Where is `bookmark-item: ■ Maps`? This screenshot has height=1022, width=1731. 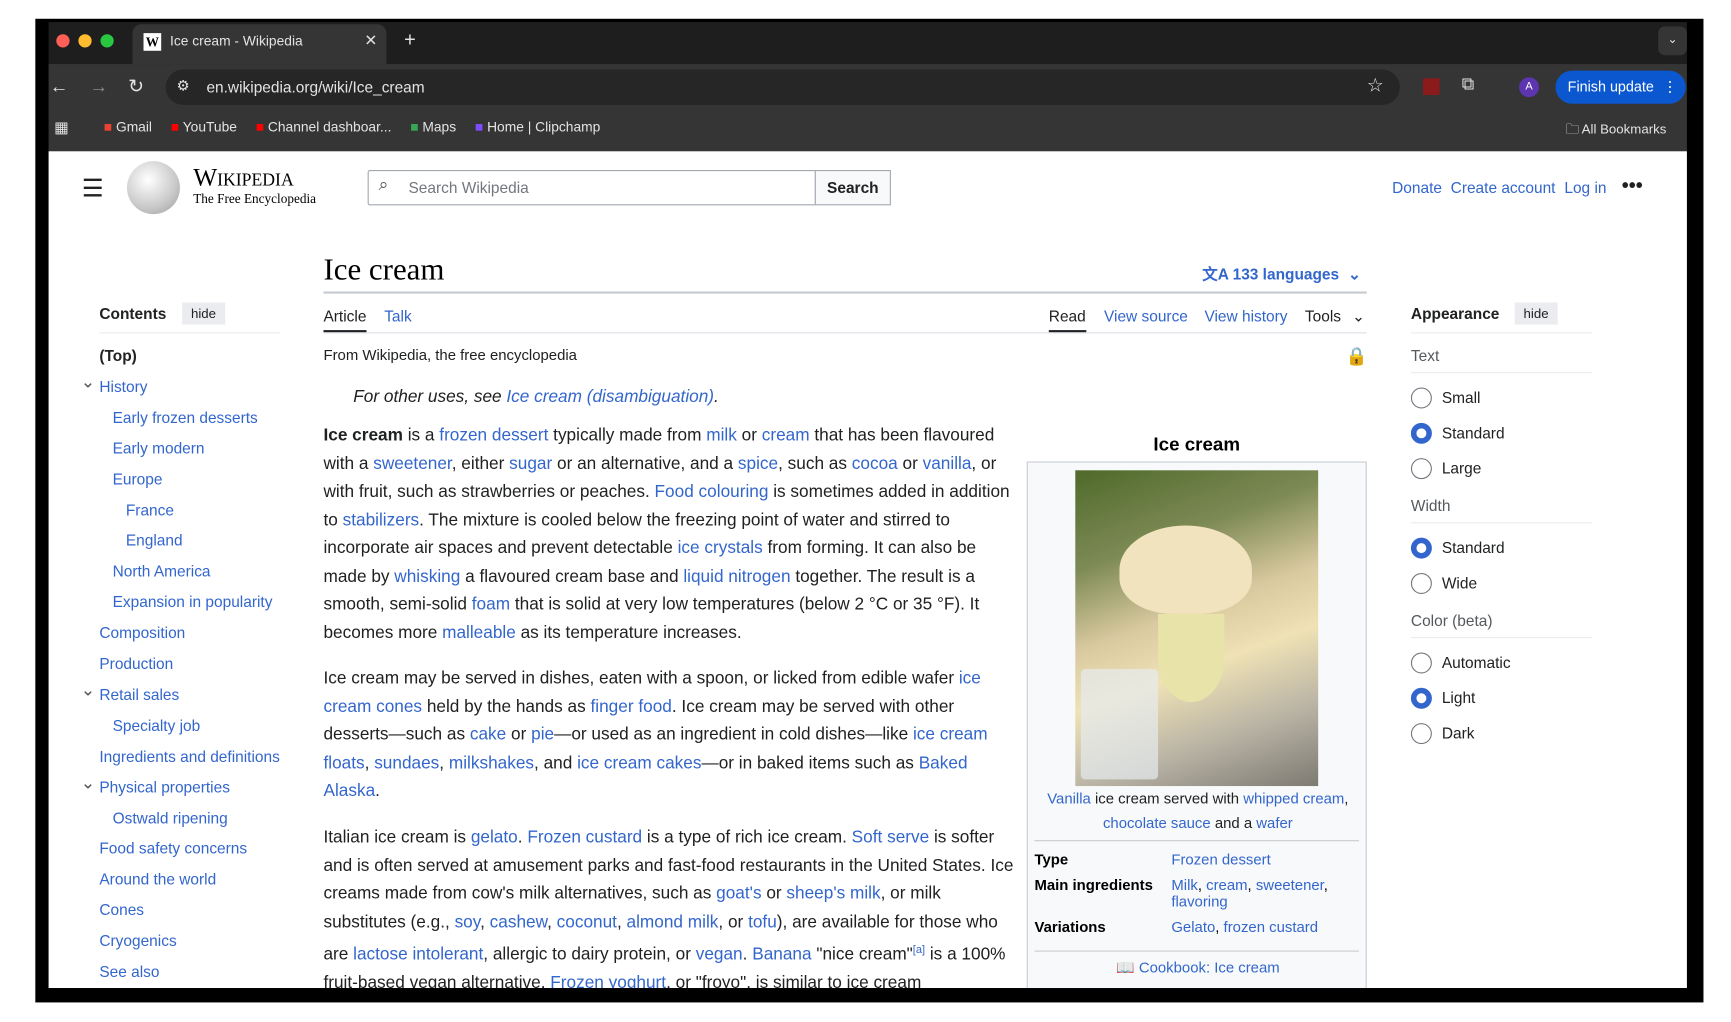
bookmark-item: ■ Maps is located at coordinates (433, 126).